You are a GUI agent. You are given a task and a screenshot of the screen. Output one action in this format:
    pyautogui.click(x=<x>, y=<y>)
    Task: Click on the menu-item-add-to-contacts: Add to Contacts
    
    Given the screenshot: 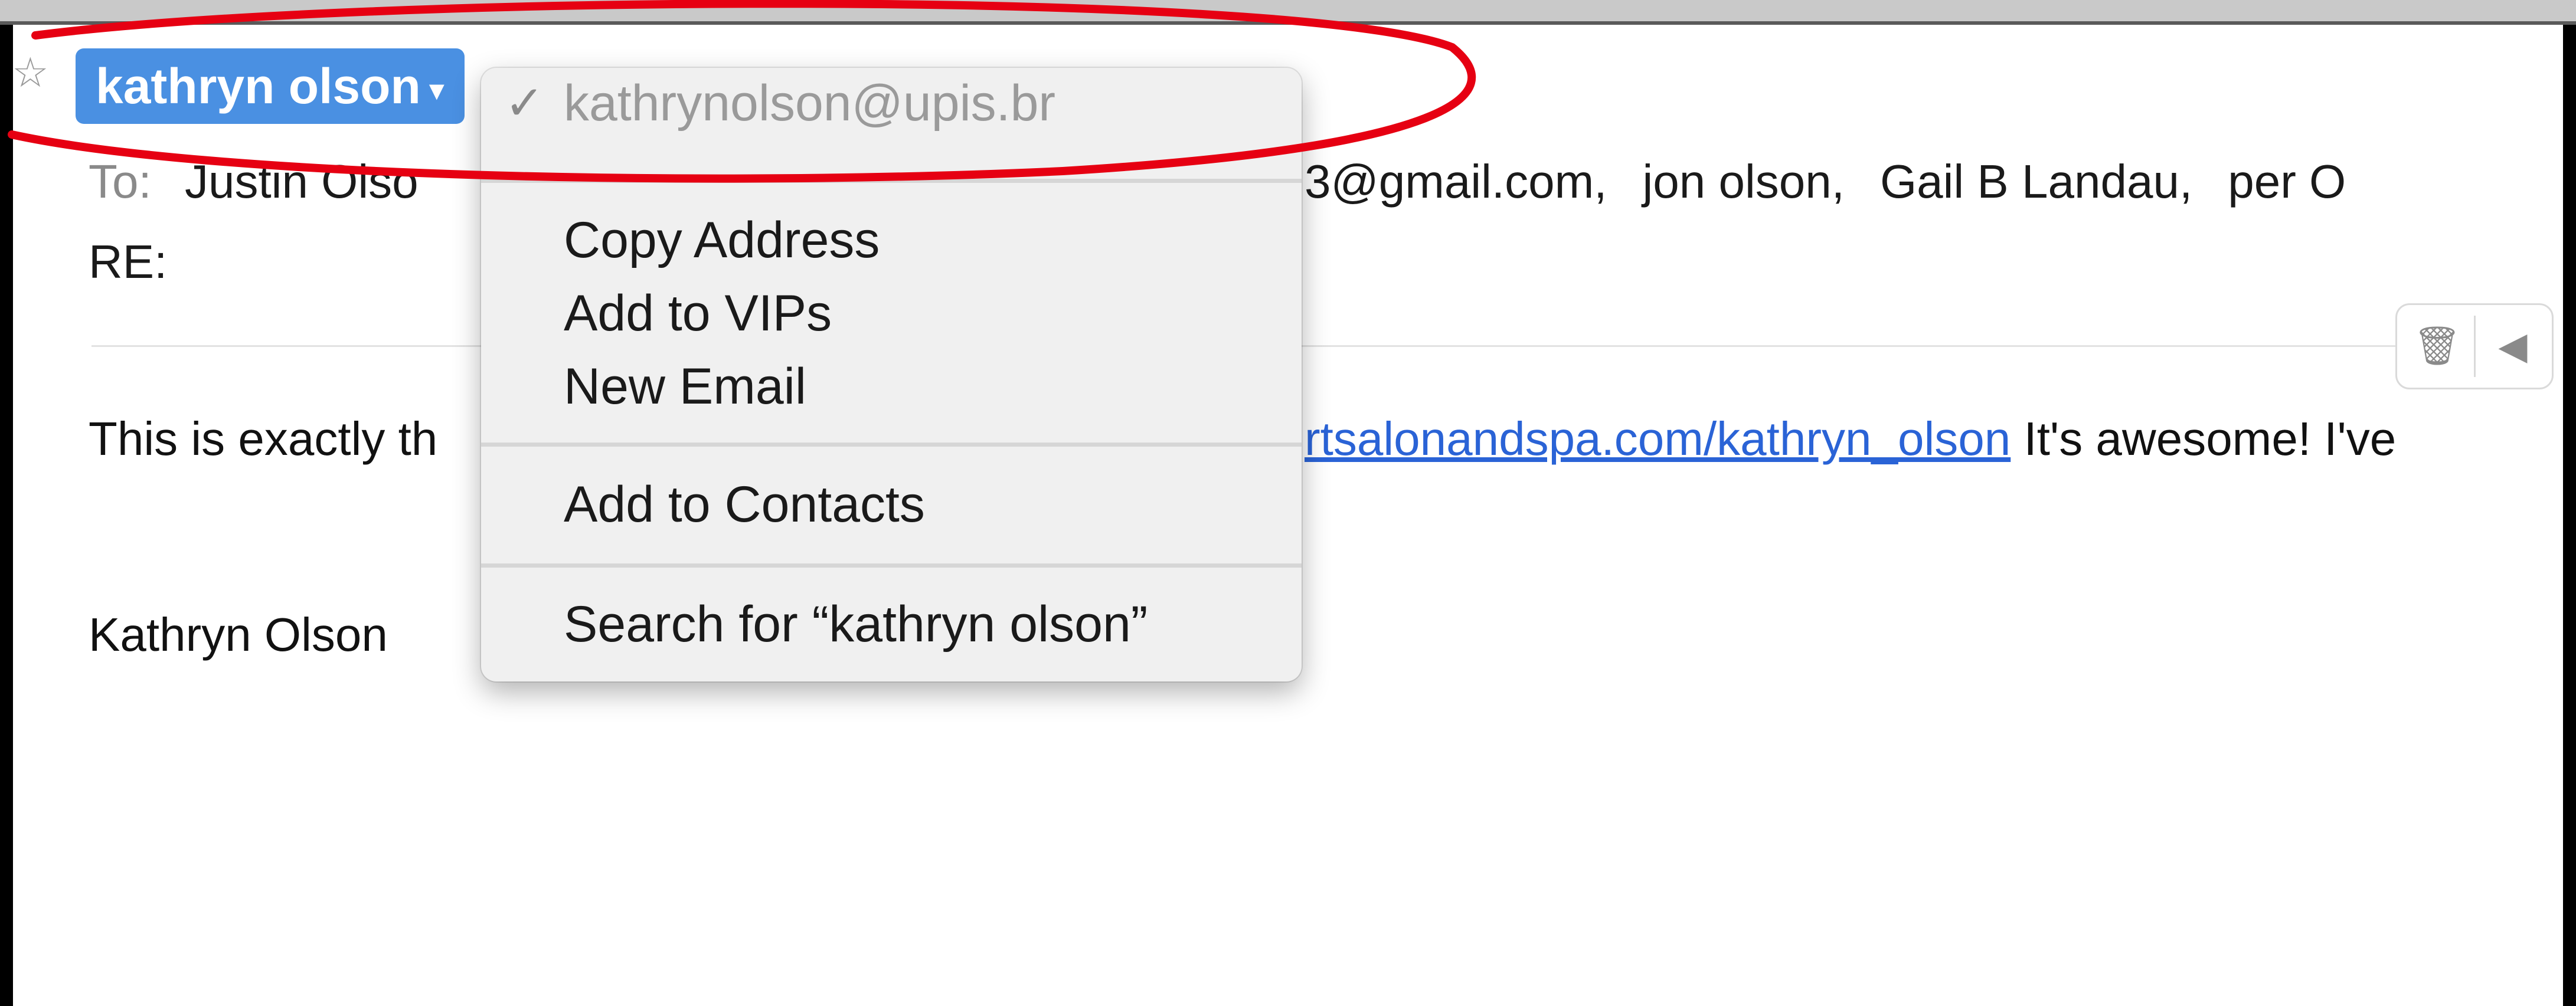 What is the action you would take?
    pyautogui.click(x=891, y=505)
    